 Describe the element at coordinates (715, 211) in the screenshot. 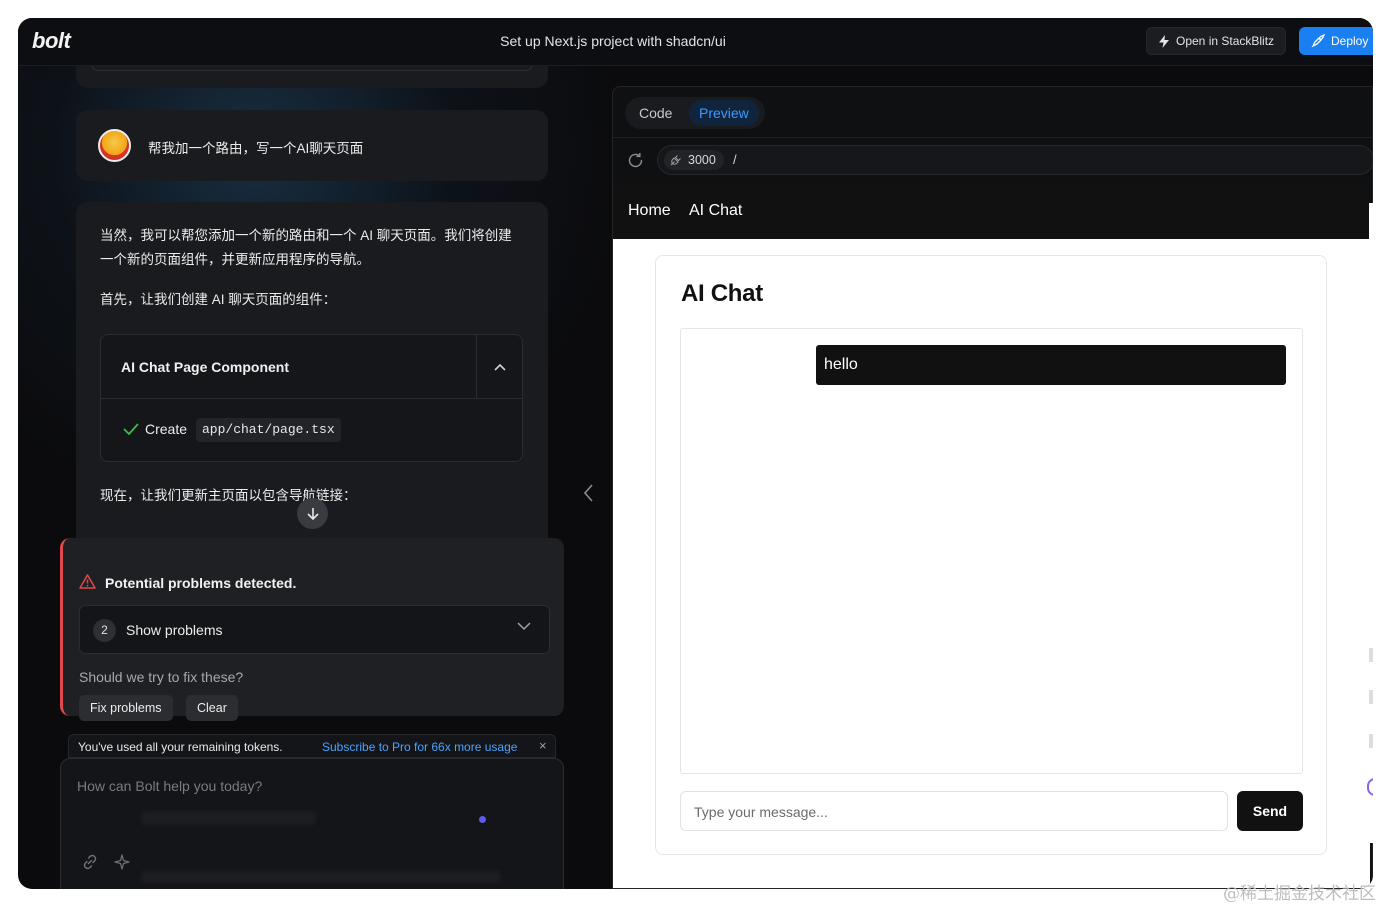

I see `nav-ai-chat-link: AI Chat` at that location.